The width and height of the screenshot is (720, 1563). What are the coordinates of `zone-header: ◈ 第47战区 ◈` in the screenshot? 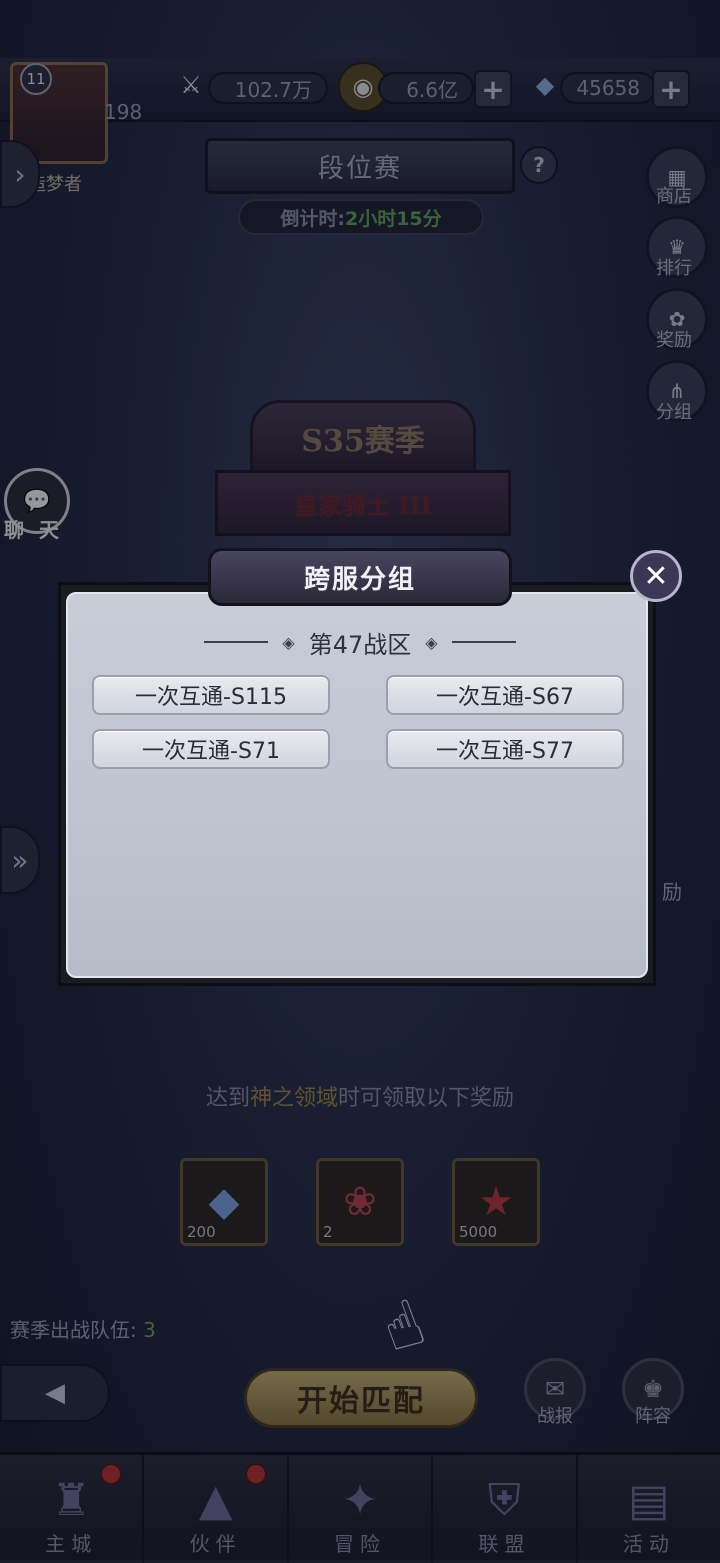 It's located at (360, 642).